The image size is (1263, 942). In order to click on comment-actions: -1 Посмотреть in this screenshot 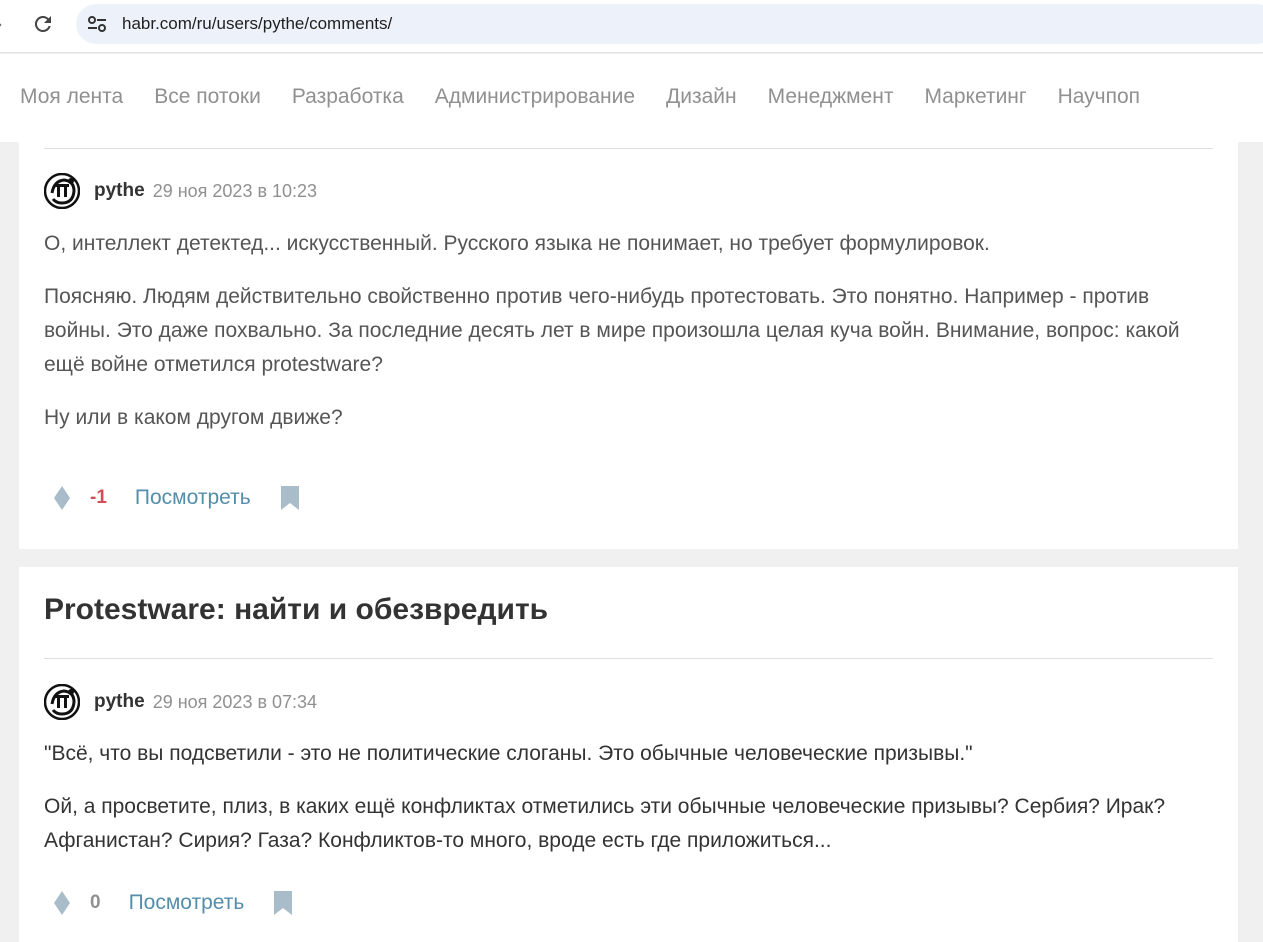, I will do `click(172, 498)`.